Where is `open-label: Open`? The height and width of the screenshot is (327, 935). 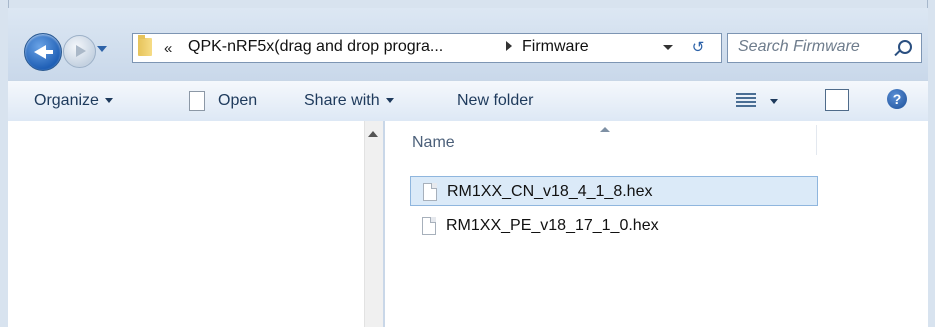
open-label: Open is located at coordinates (238, 100).